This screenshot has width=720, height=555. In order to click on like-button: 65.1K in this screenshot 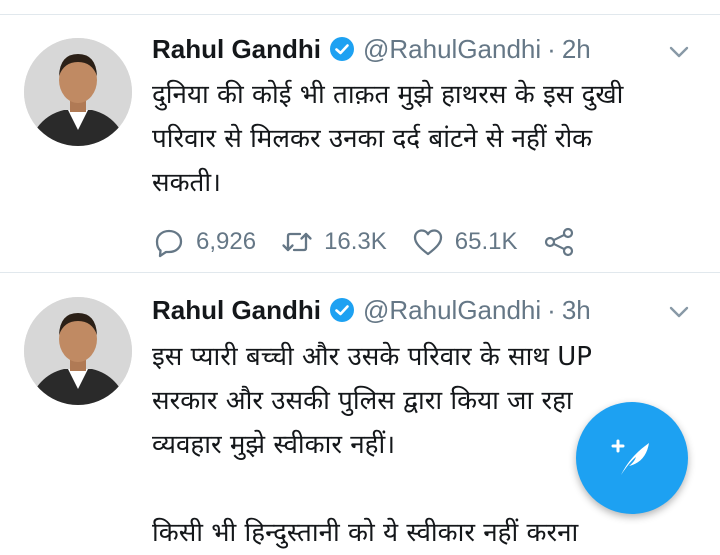, I will do `click(464, 242)`.